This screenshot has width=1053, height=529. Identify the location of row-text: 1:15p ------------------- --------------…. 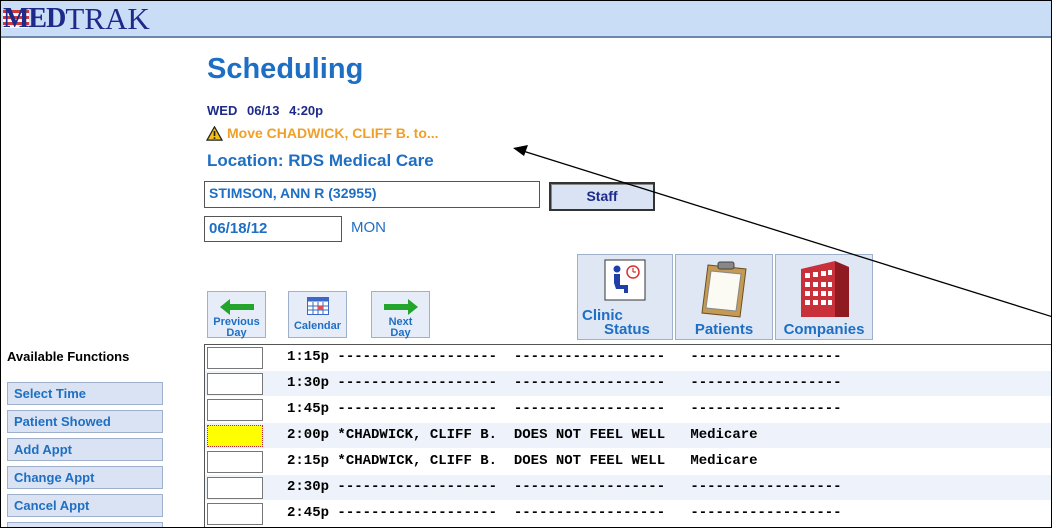
(564, 357).